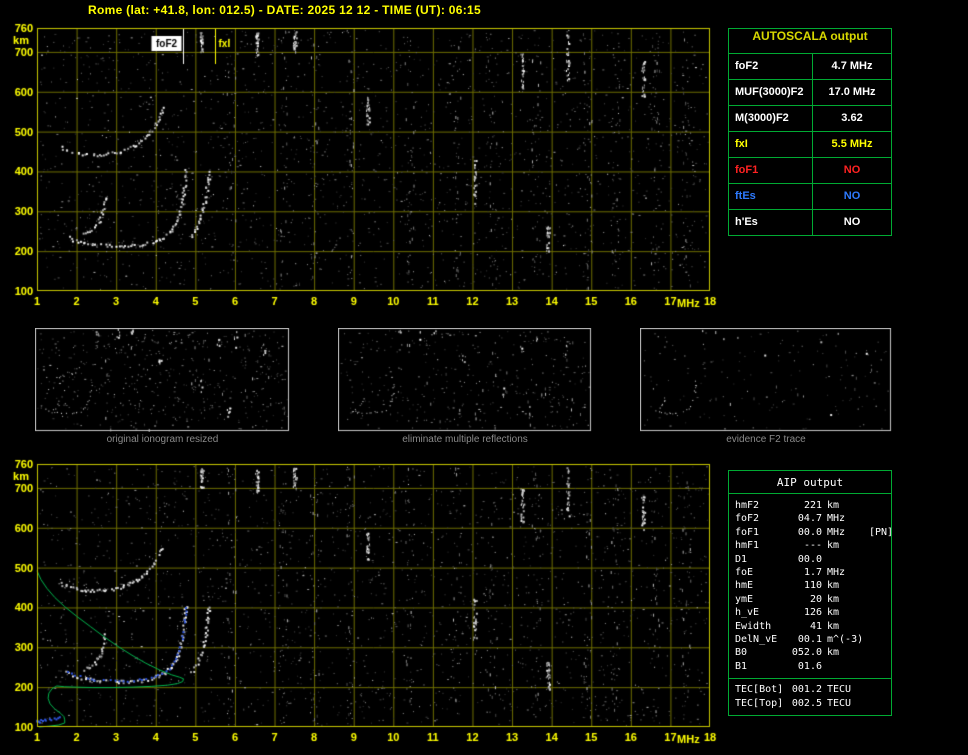 Image resolution: width=968 pixels, height=755 pixels. I want to click on aip-cell-lab: foF2, so click(747, 519).